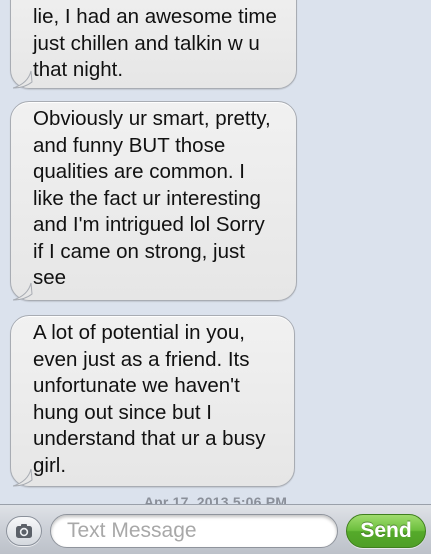  I want to click on message-text-line: that night., so click(78, 69).